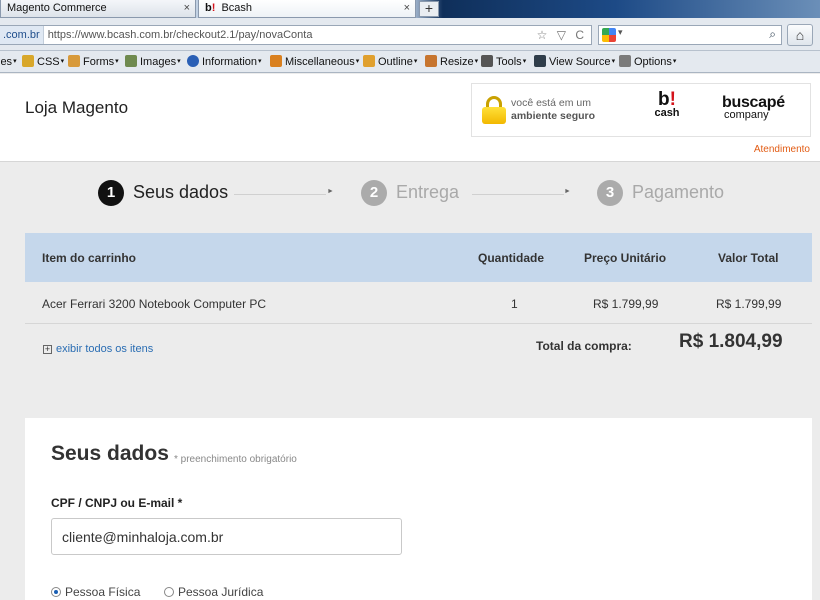 The image size is (820, 600). Describe the element at coordinates (8, 62) in the screenshot. I see `toolbar-menu-cookies: ies▾` at that location.